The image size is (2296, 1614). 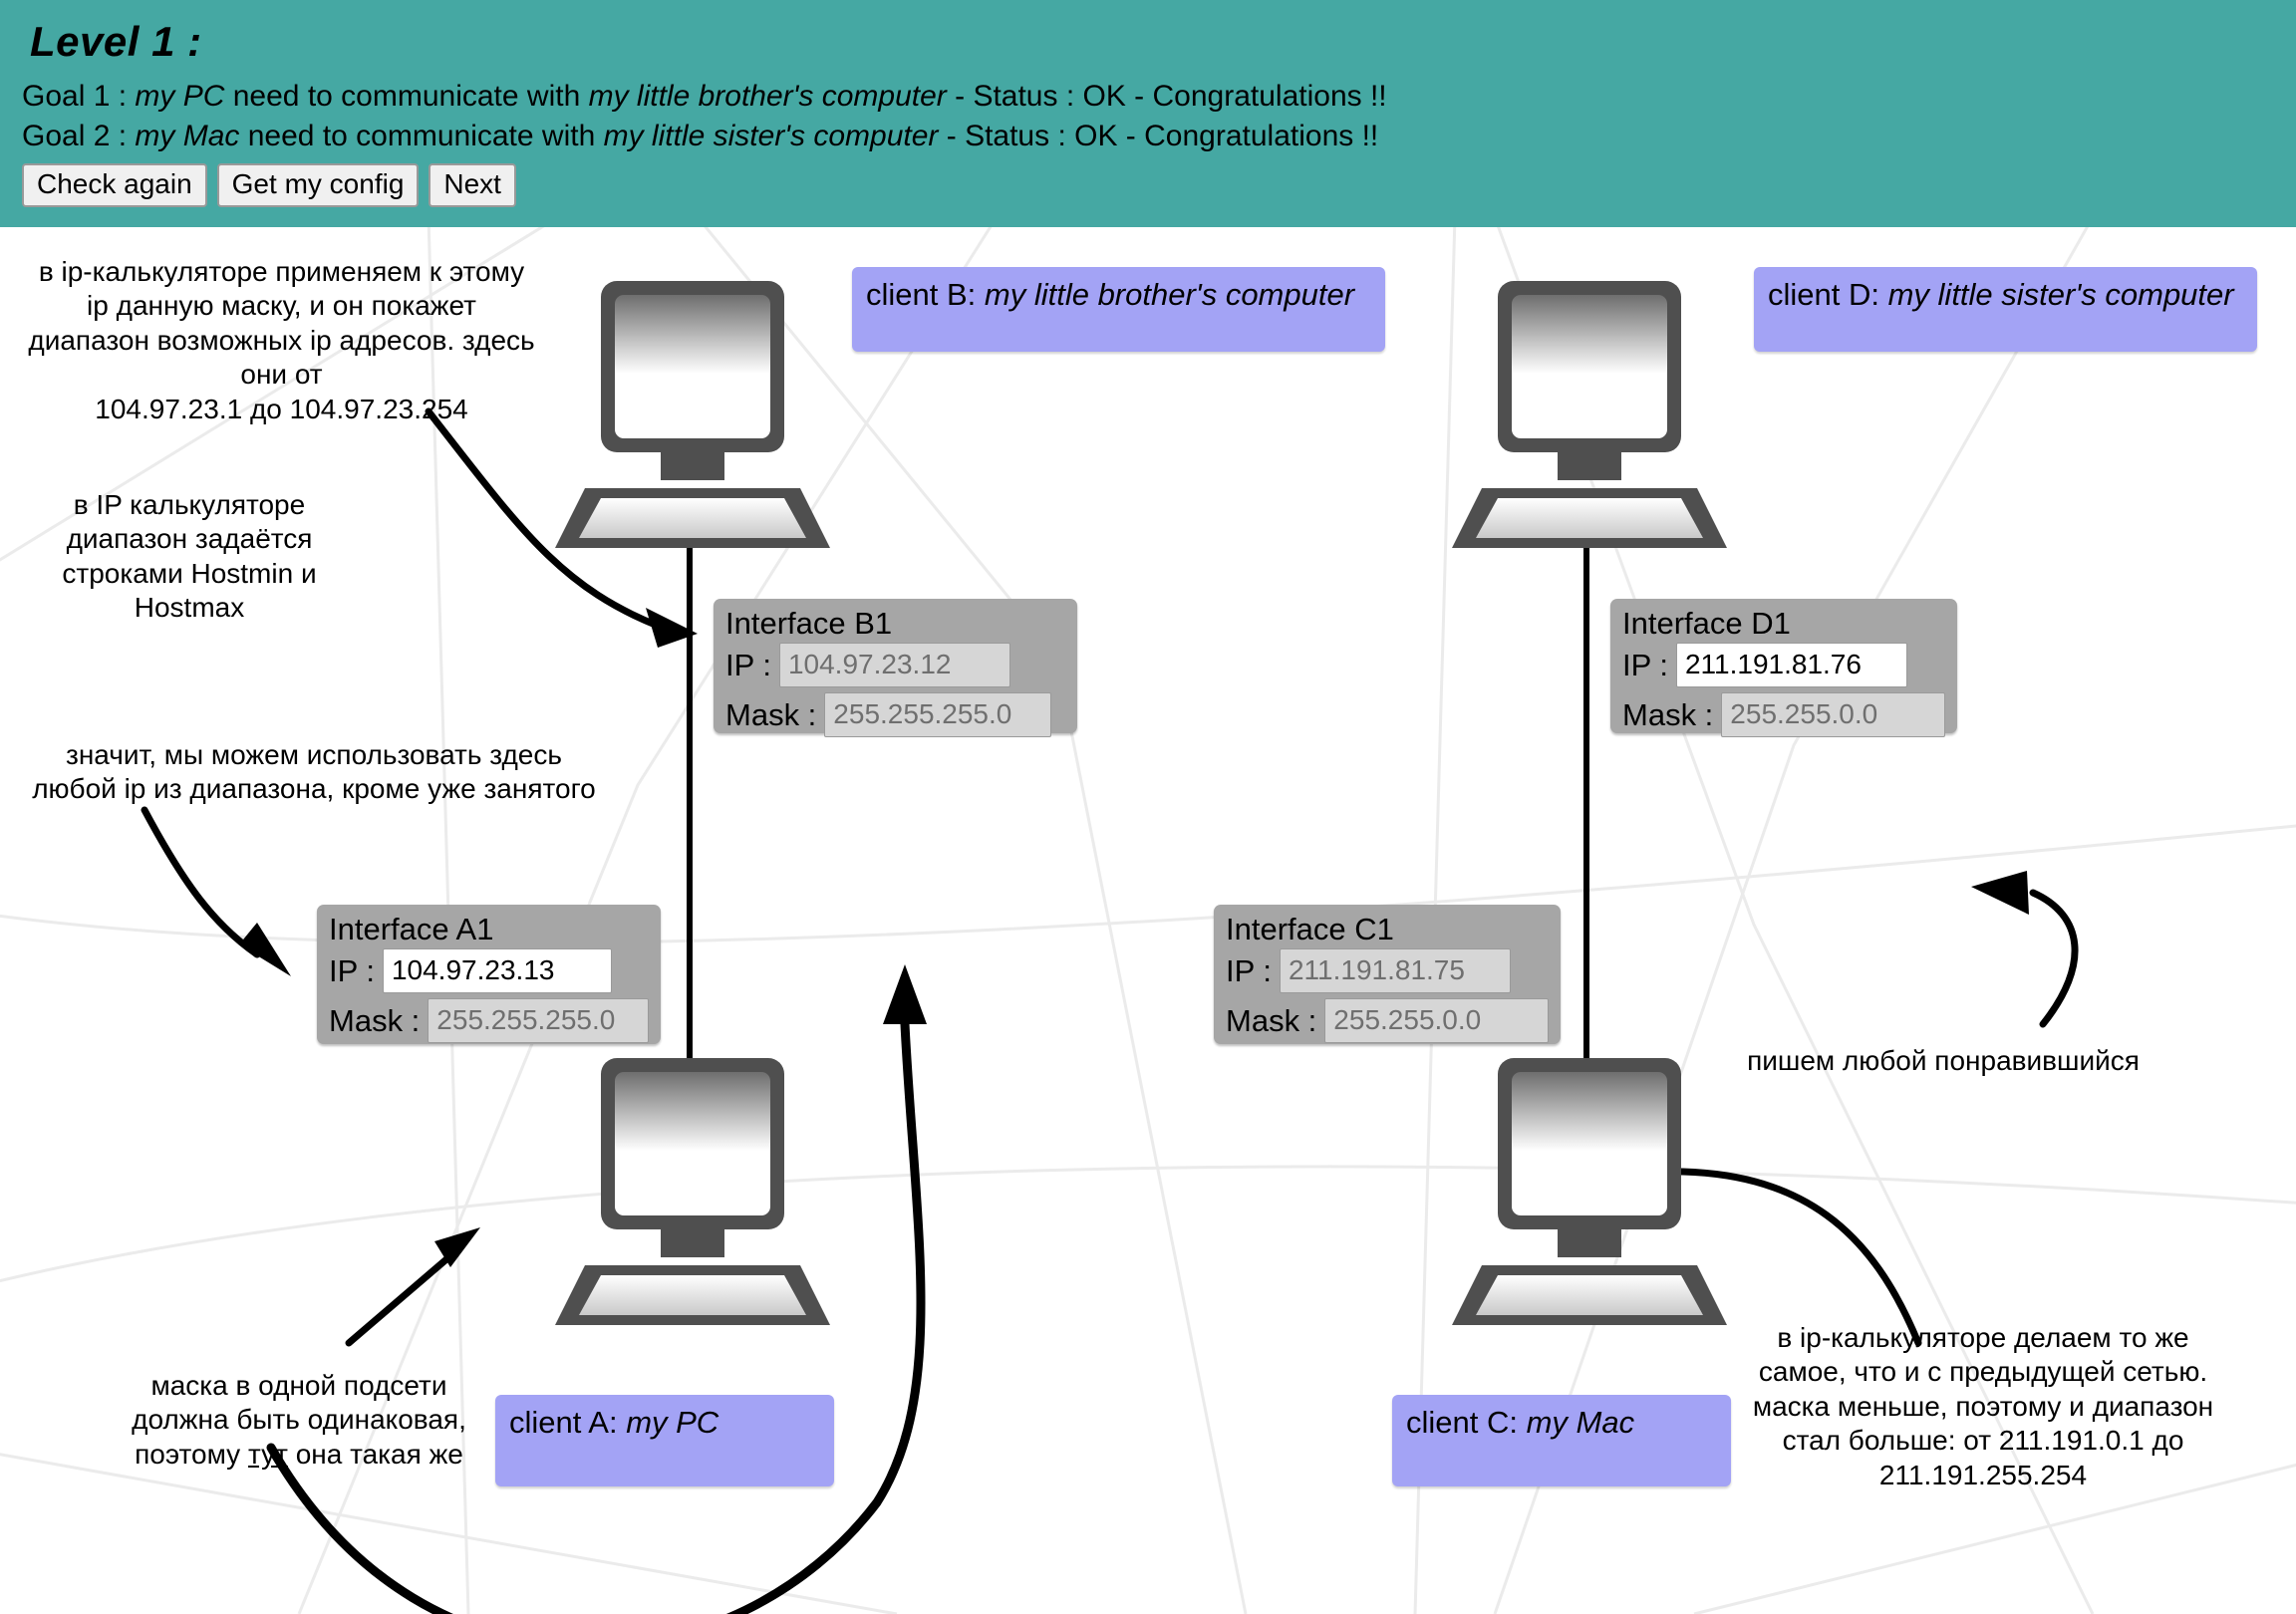 What do you see at coordinates (421, 136) in the screenshot?
I see `goal-2-middle: need to communicate with` at bounding box center [421, 136].